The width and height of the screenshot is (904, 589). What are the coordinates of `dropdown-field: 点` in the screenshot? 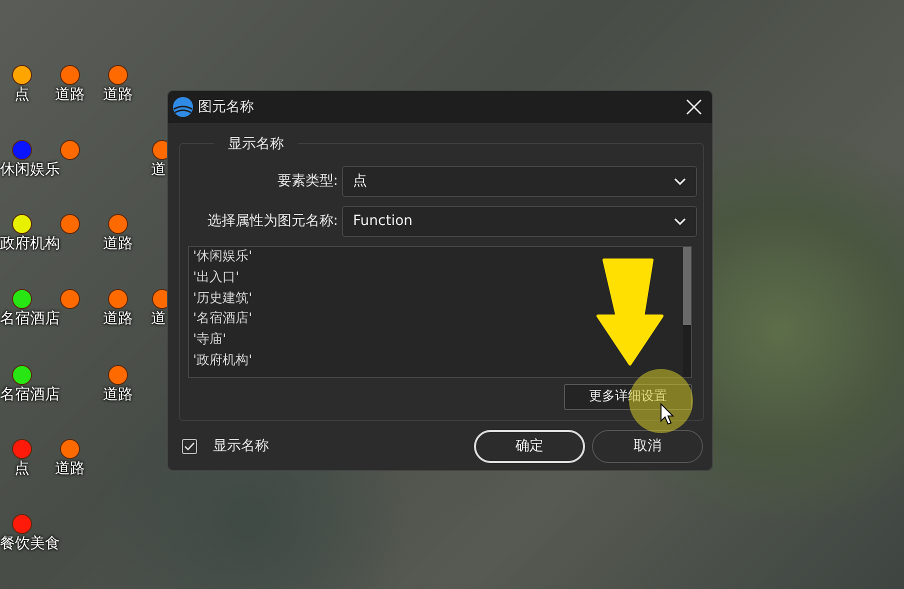 It's located at (519, 181).